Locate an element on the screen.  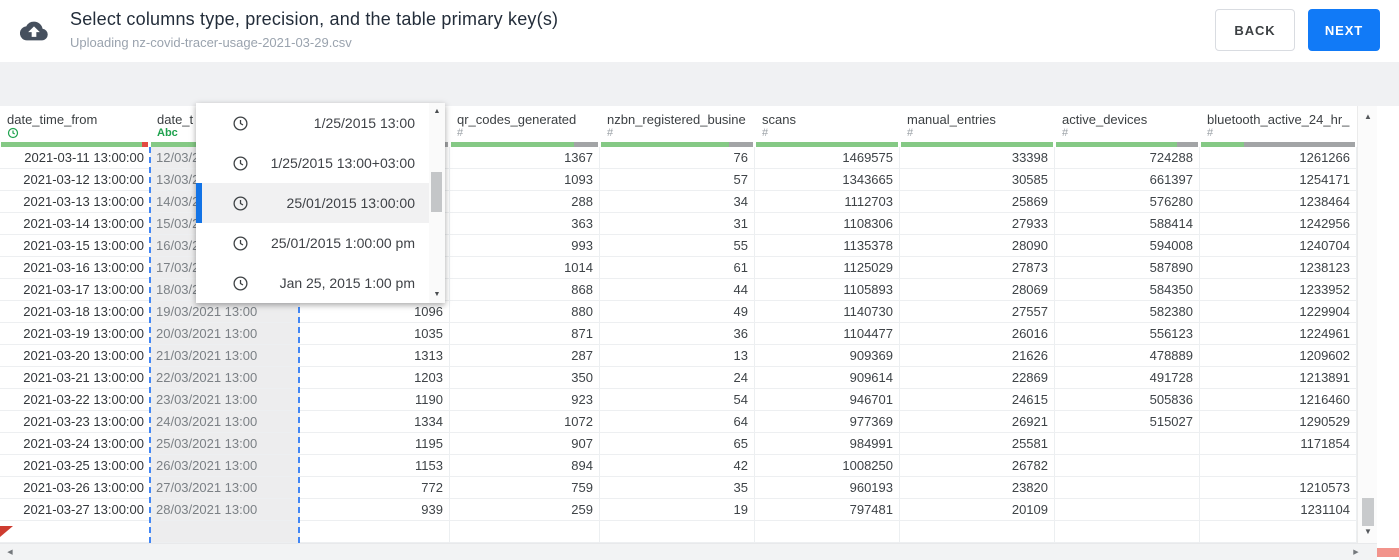
table-cell: 22/03/2021 13:00 is located at coordinates (225, 377).